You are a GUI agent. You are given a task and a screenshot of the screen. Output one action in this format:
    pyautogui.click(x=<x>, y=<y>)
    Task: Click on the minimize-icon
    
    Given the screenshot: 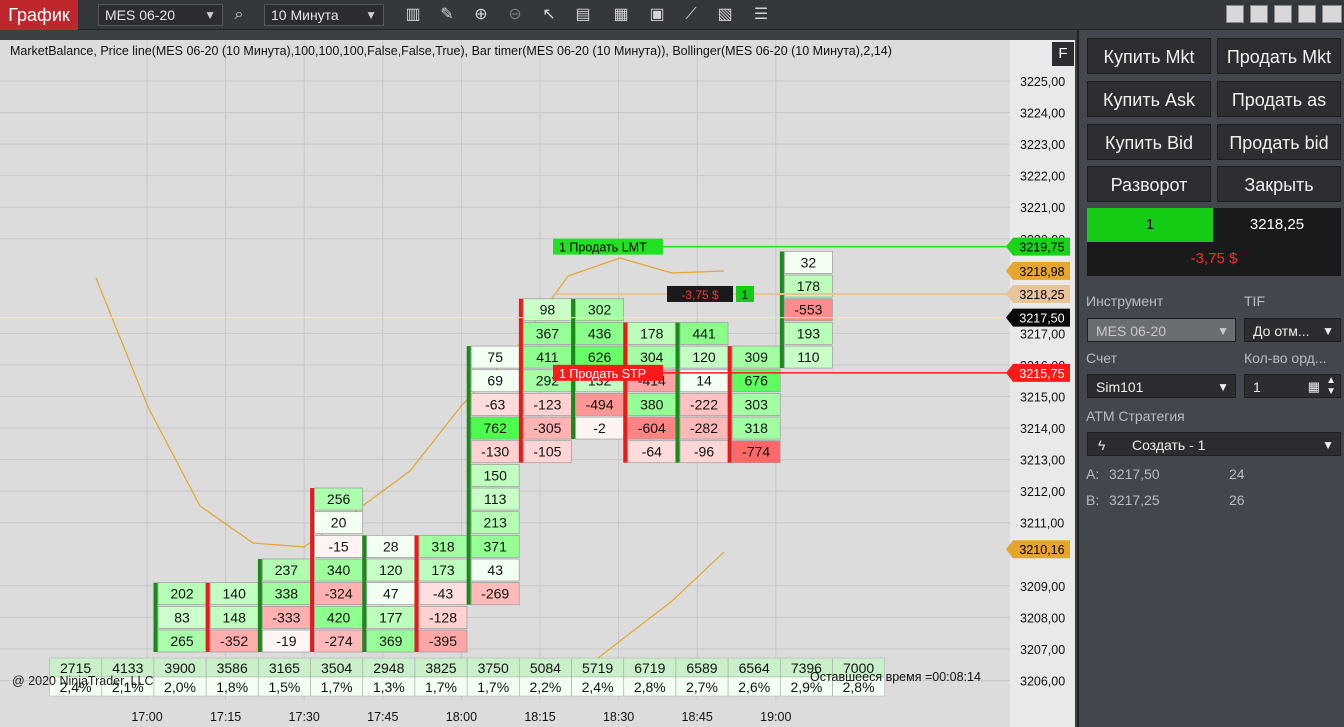 What is the action you would take?
    pyautogui.click(x=1283, y=14)
    